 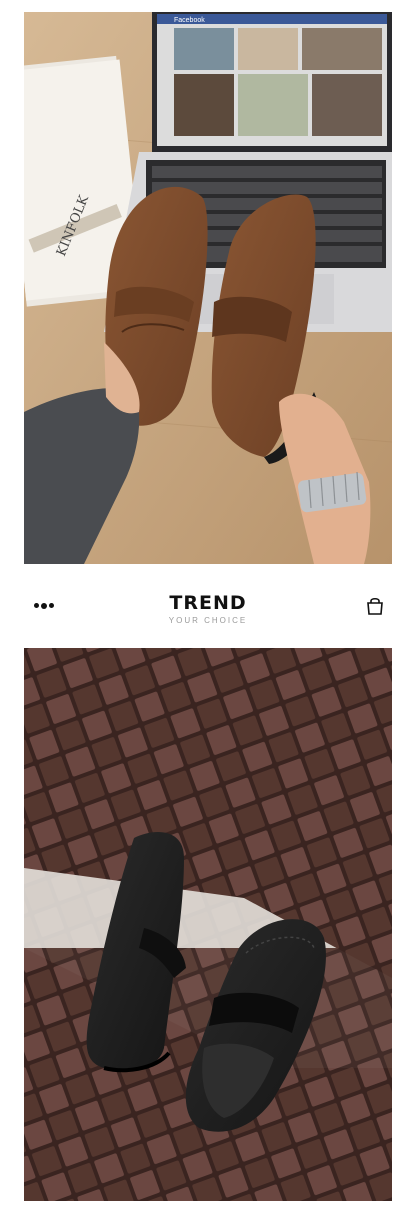 What do you see at coordinates (208, 620) in the screenshot?
I see `banner-subtitle: YOUR CHOICE` at bounding box center [208, 620].